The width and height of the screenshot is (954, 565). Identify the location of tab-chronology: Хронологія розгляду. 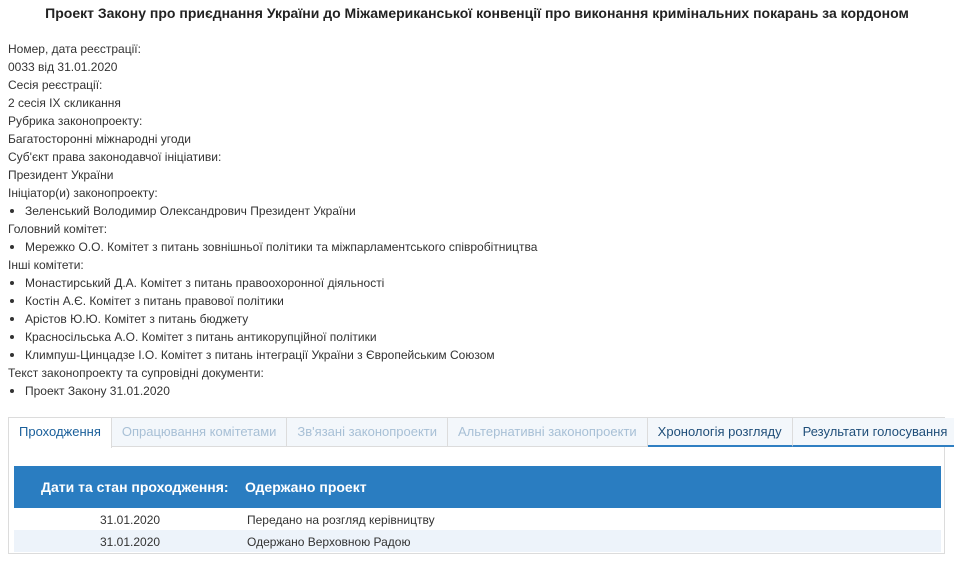
(720, 432).